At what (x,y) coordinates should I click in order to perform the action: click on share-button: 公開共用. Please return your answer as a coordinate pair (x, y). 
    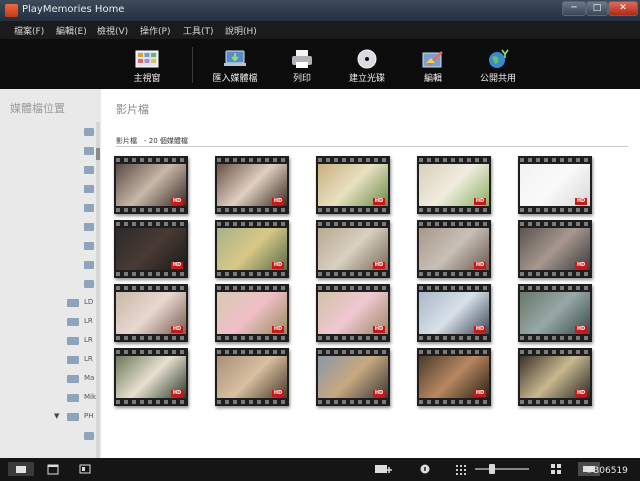
    Looking at the image, I should click on (498, 64).